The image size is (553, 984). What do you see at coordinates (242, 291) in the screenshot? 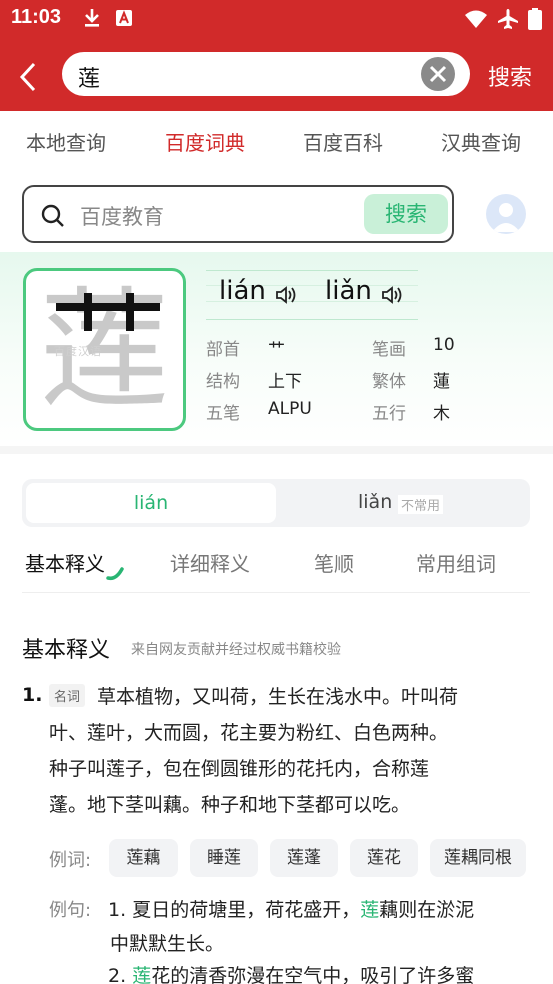
I see `pinyin-1: lián` at bounding box center [242, 291].